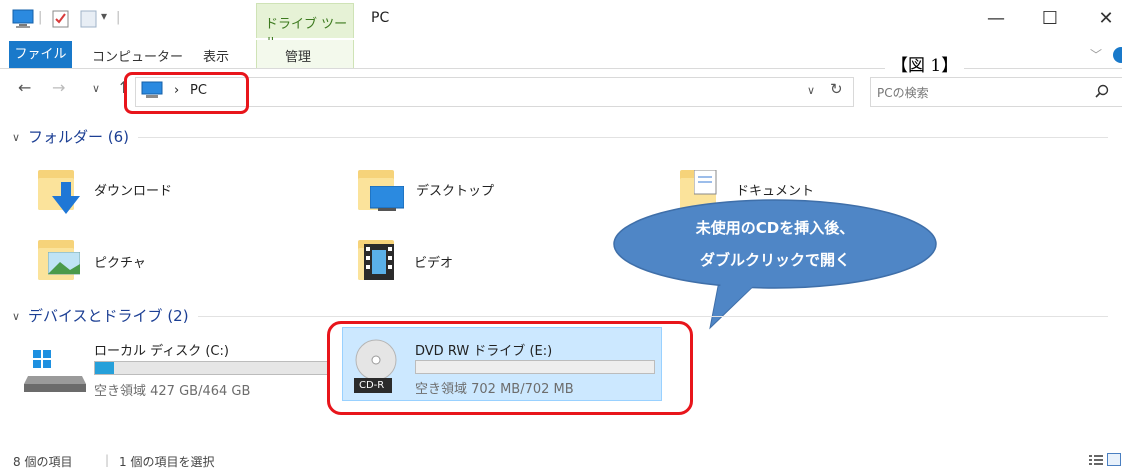 The image size is (1122, 470). Describe the element at coordinates (380, 18) in the screenshot. I see `window-title: PC` at that location.